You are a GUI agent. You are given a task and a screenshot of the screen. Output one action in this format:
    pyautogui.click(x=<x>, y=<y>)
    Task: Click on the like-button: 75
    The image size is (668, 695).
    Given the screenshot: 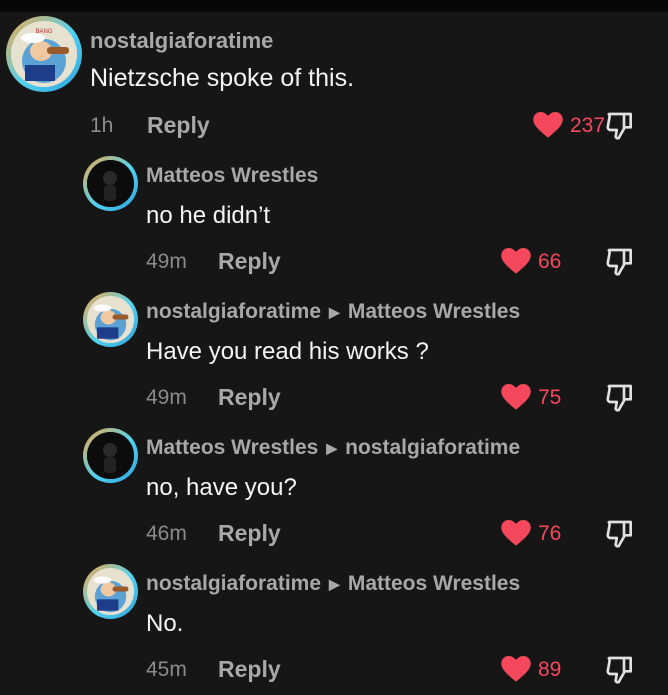 What is the action you would take?
    pyautogui.click(x=531, y=397)
    